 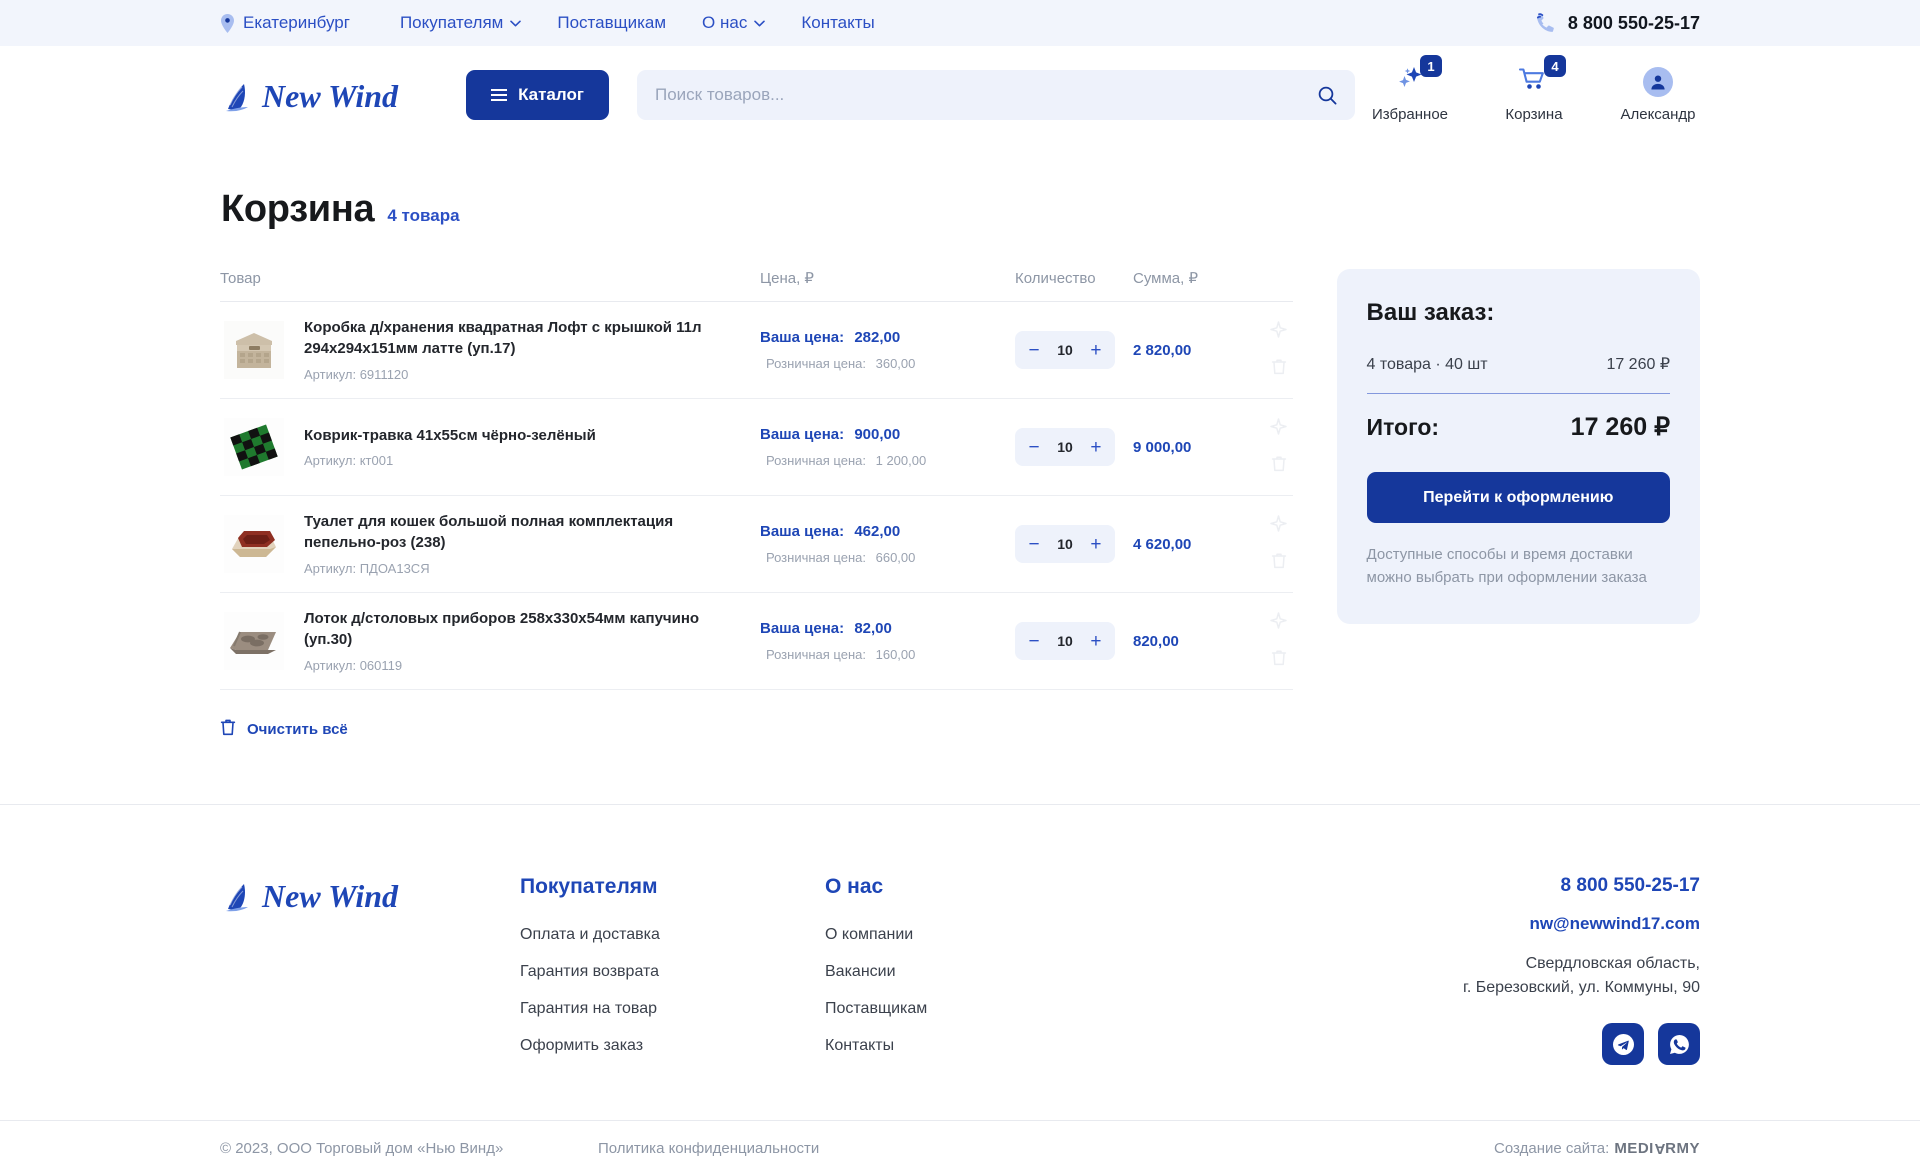 What do you see at coordinates (297, 729) in the screenshot?
I see `clear-cart-label: Очистить всё` at bounding box center [297, 729].